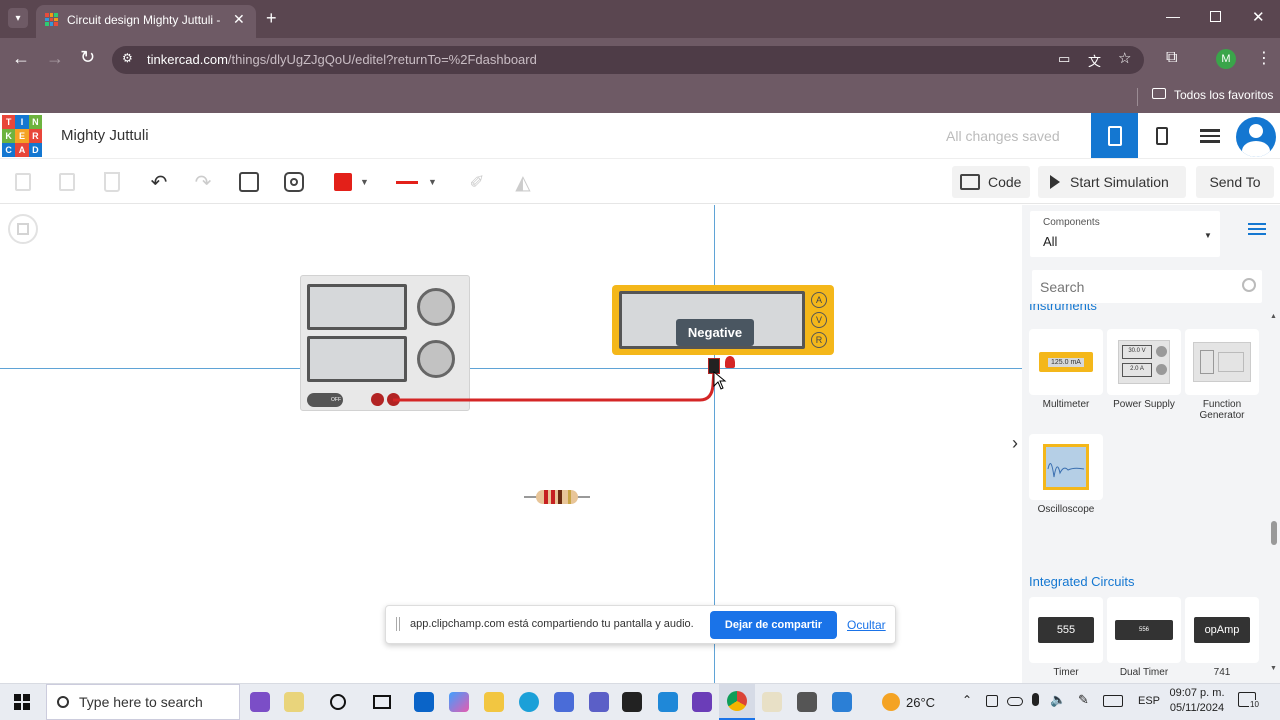 The height and width of the screenshot is (720, 1280). Describe the element at coordinates (842, 702) in the screenshot. I see `window-app-icon` at that location.